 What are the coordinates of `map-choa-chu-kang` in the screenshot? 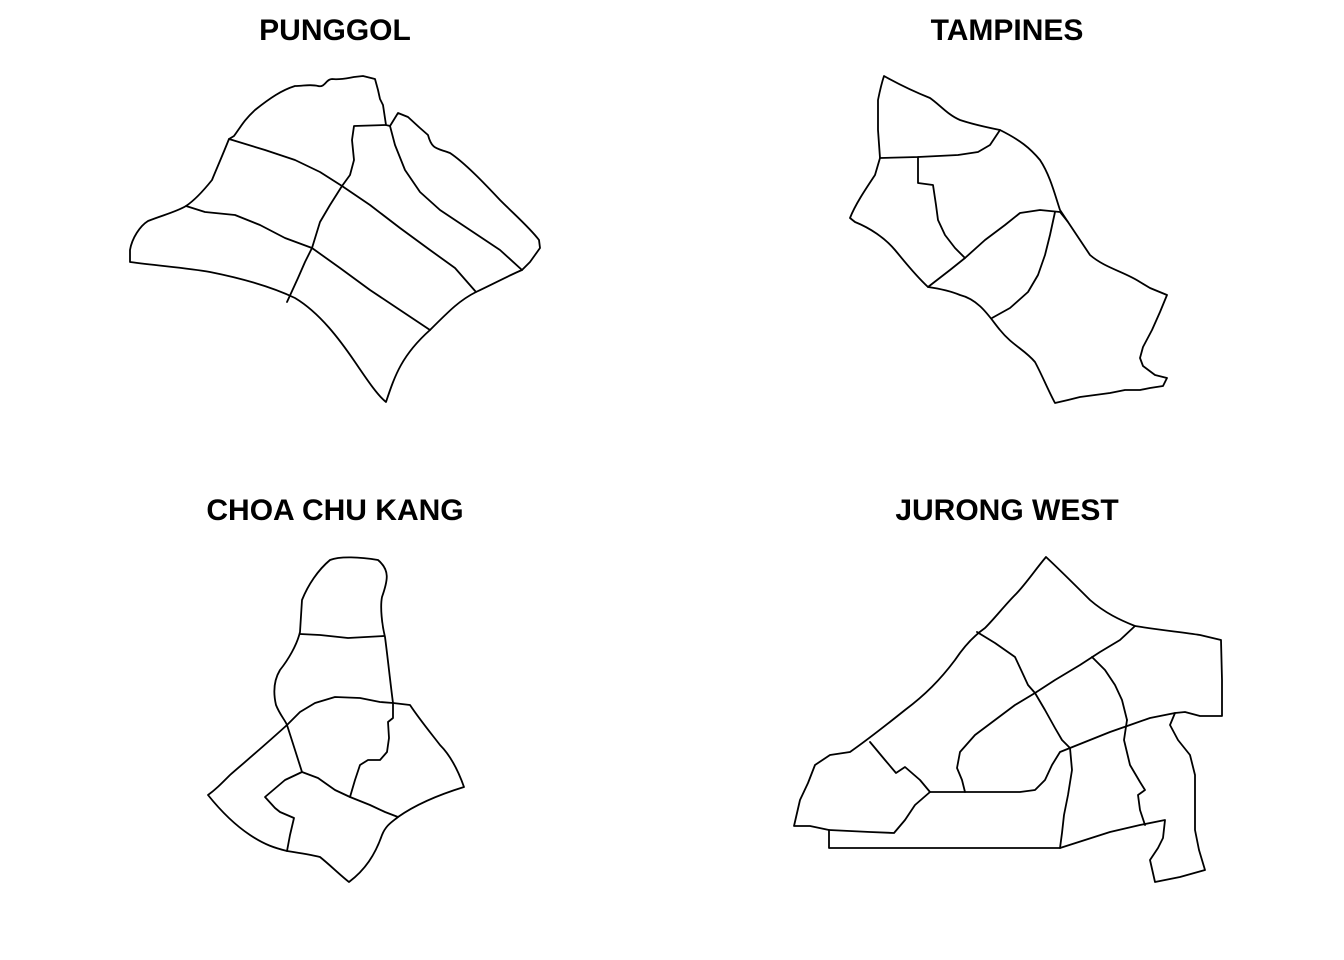 It's located at (336, 719).